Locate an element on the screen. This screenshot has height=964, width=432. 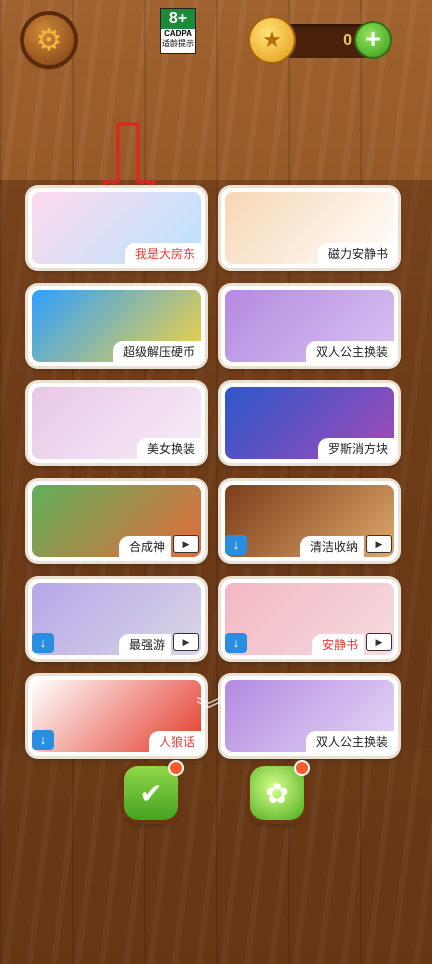
game-title: 我是大房东 is located at coordinates (162, 253).